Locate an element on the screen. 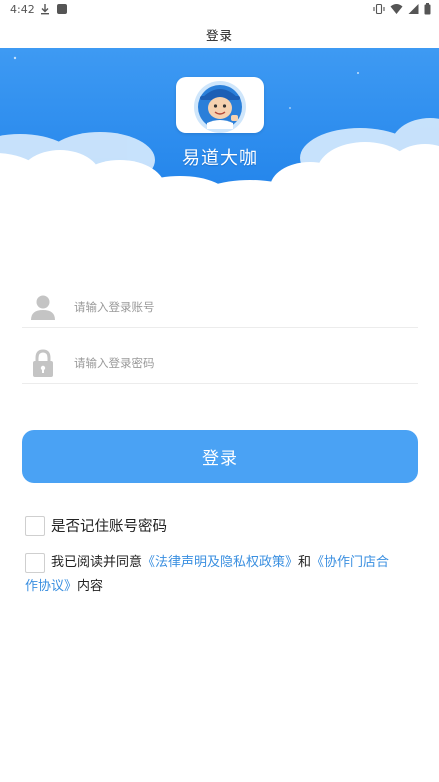  title-bar: 登录 is located at coordinates (219, 34).